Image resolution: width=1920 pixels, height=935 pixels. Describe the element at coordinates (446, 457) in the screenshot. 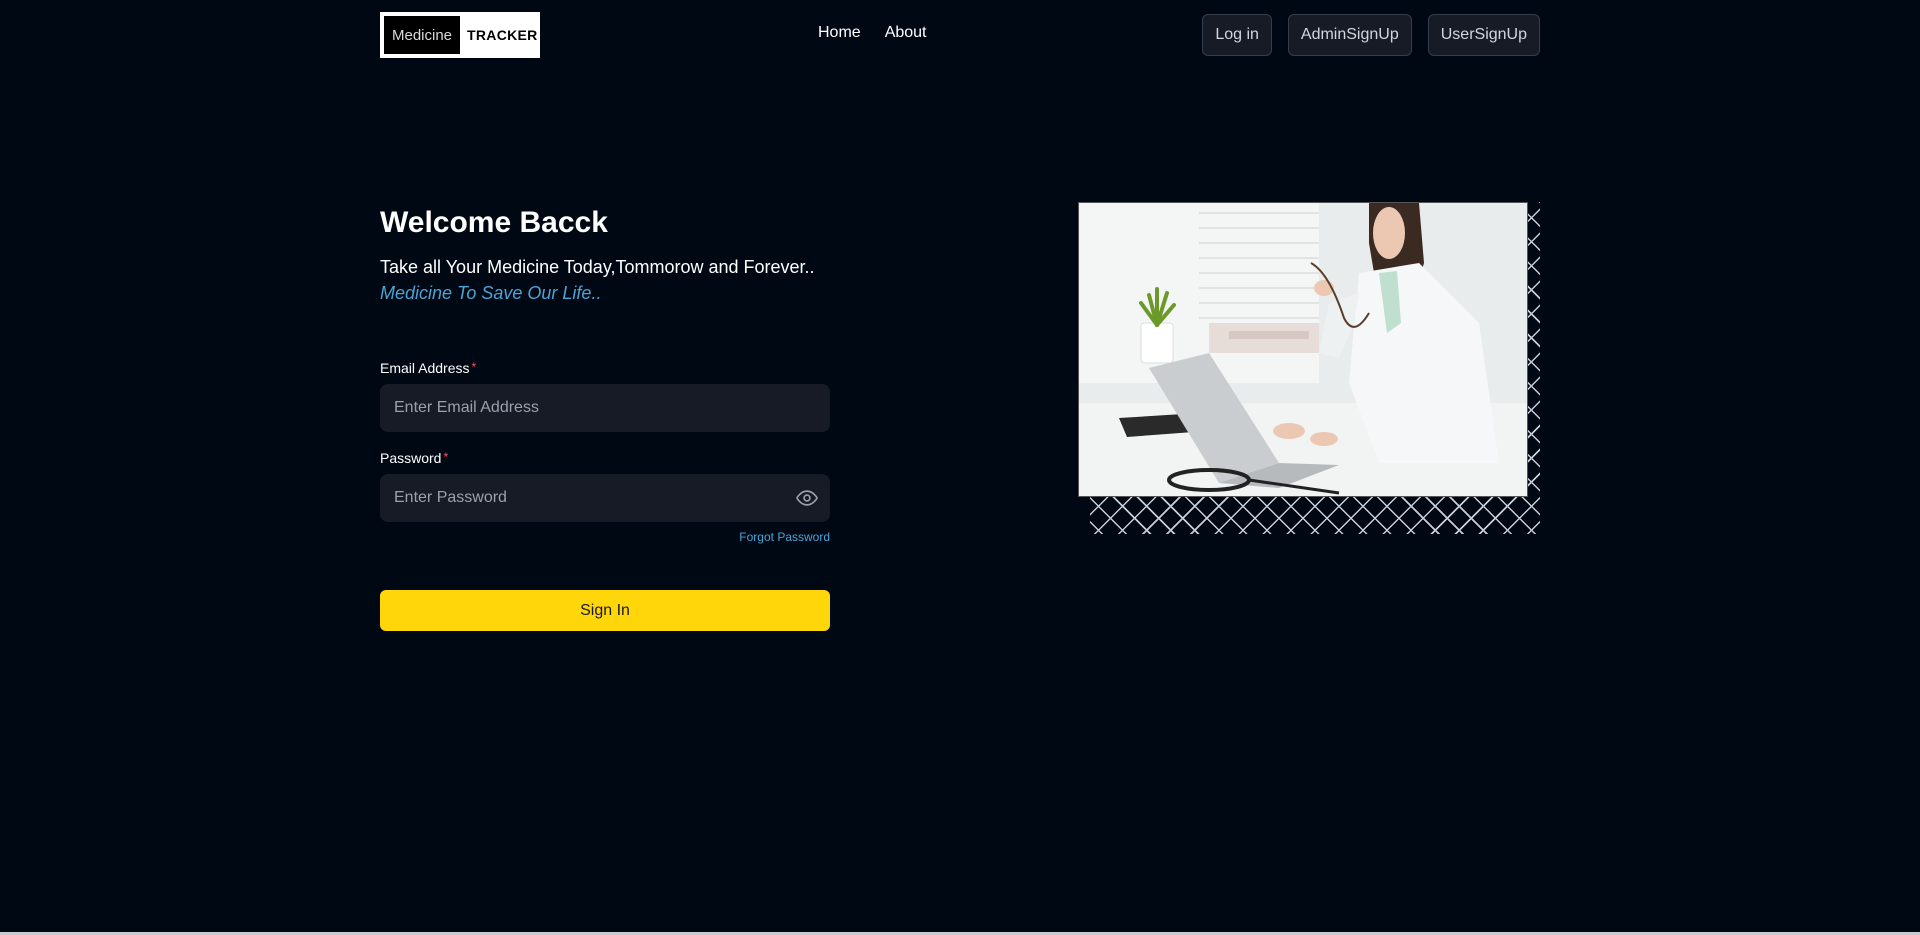

I see `password-required-mark: *` at that location.